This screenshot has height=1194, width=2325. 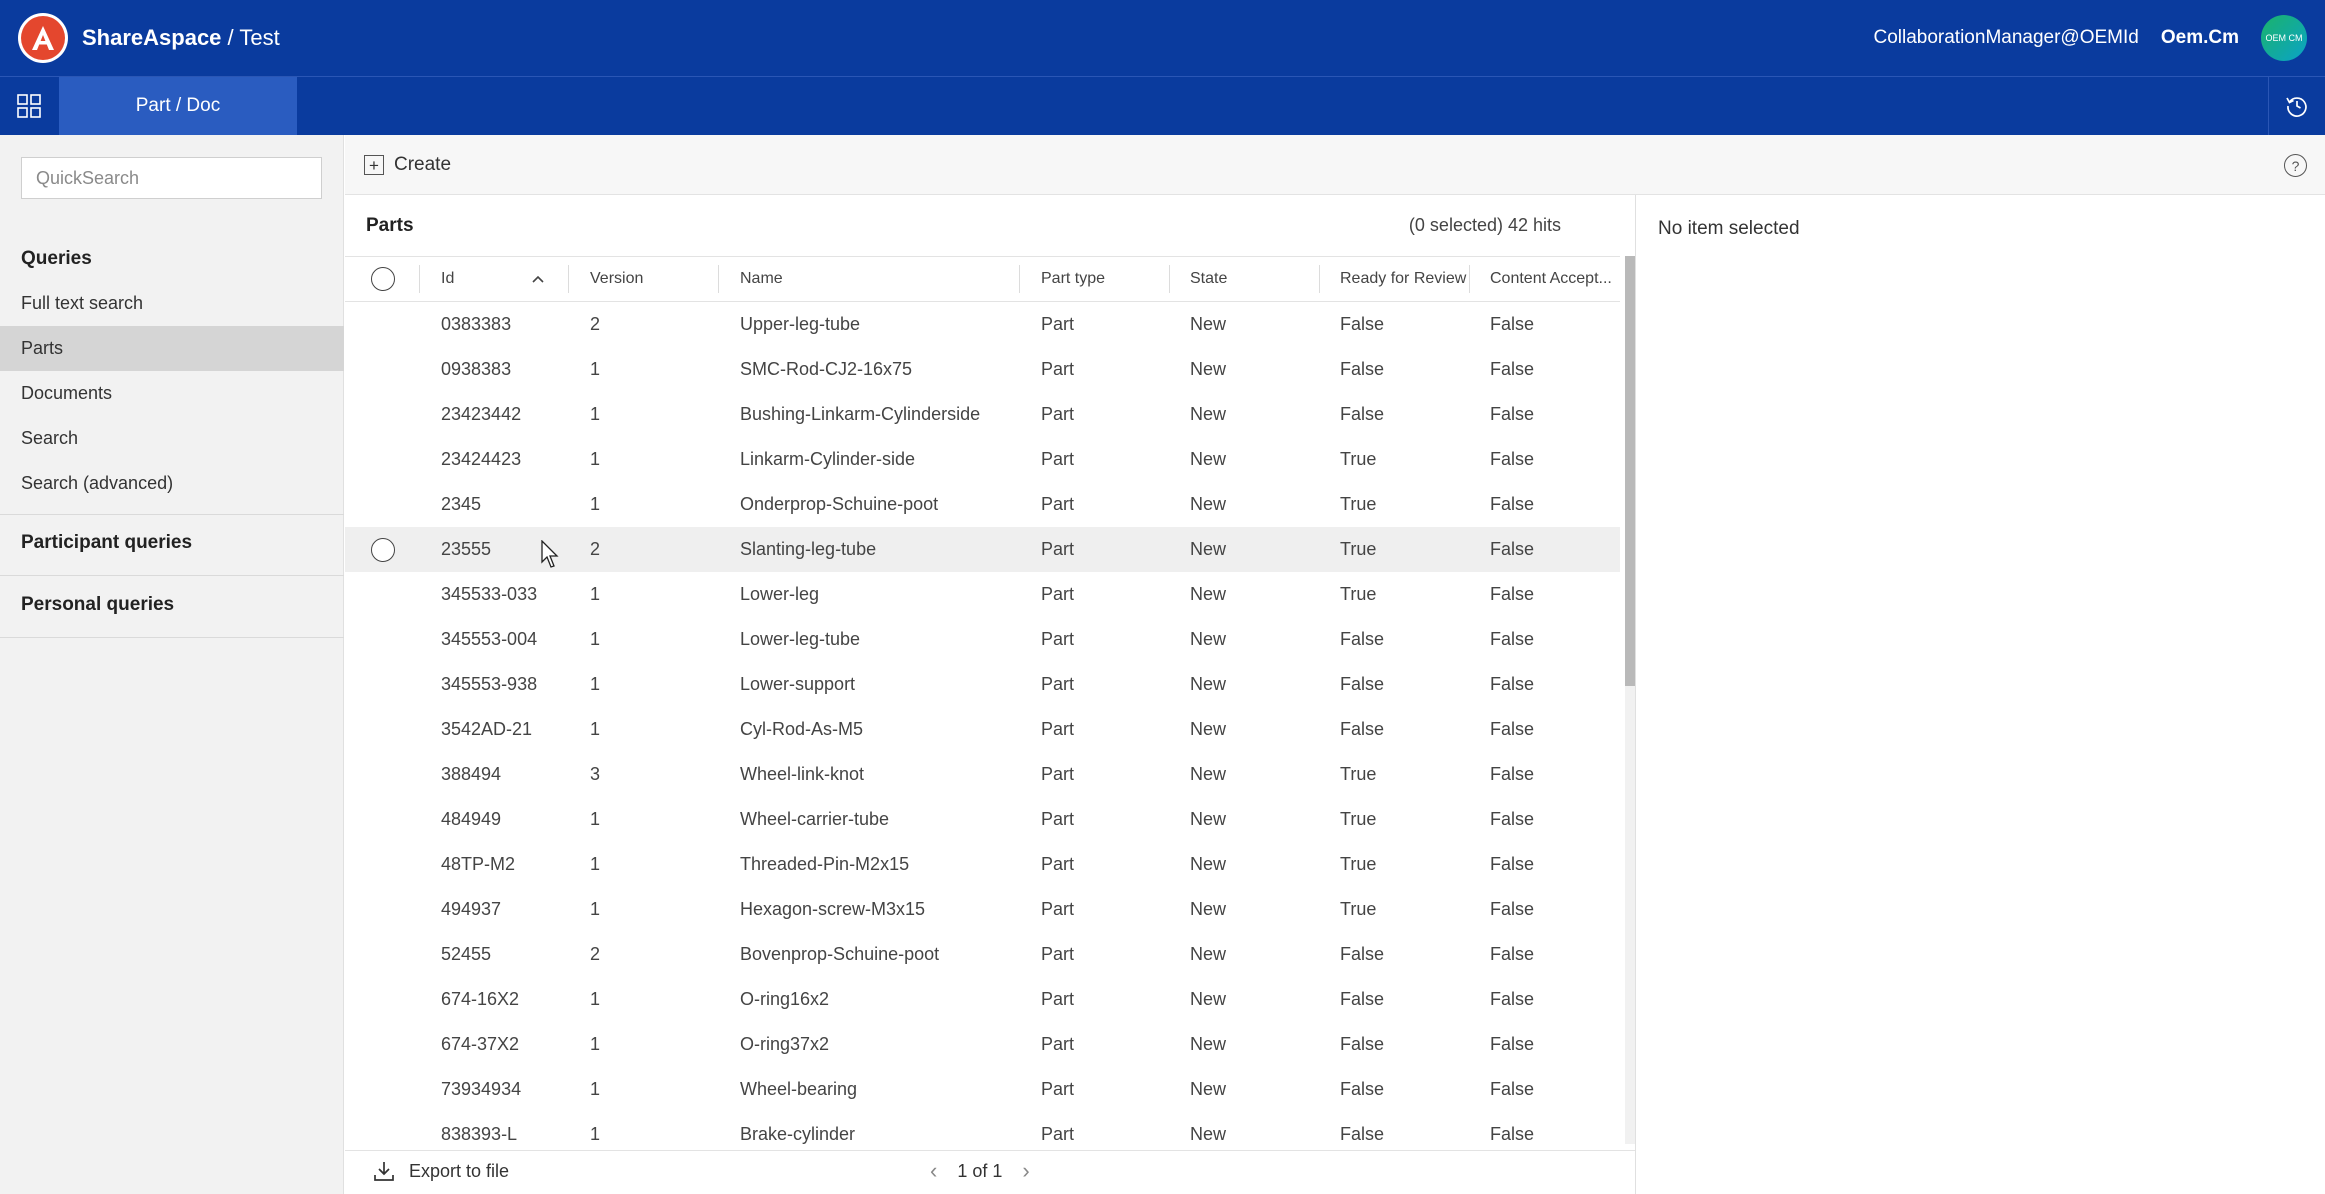 What do you see at coordinates (1162, 105) in the screenshot?
I see `nav-bar: Part / Doc` at bounding box center [1162, 105].